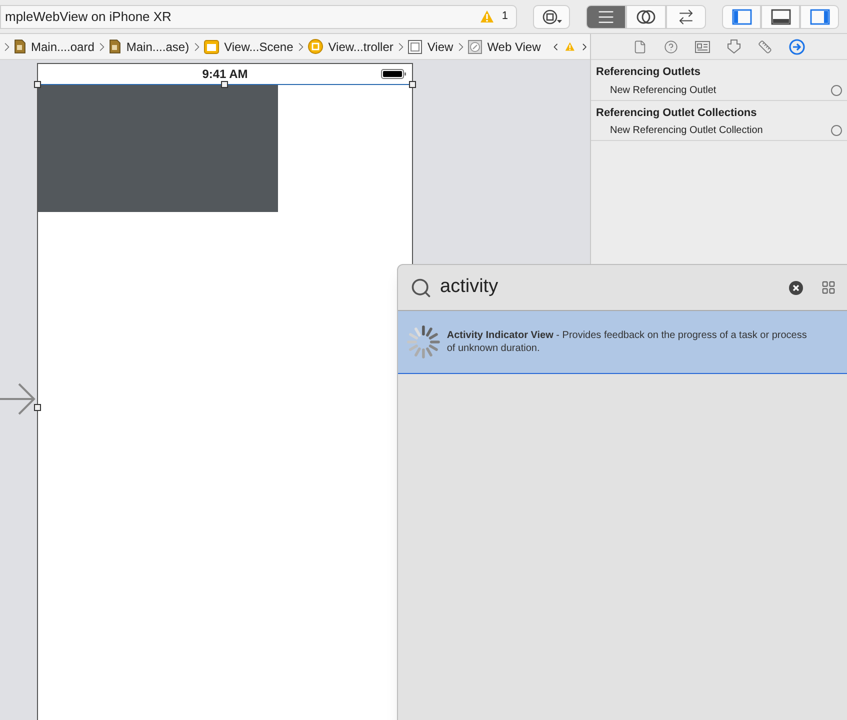 This screenshot has height=720, width=847. Describe the element at coordinates (225, 74) in the screenshot. I see `status-time: 9:41 AM` at that location.